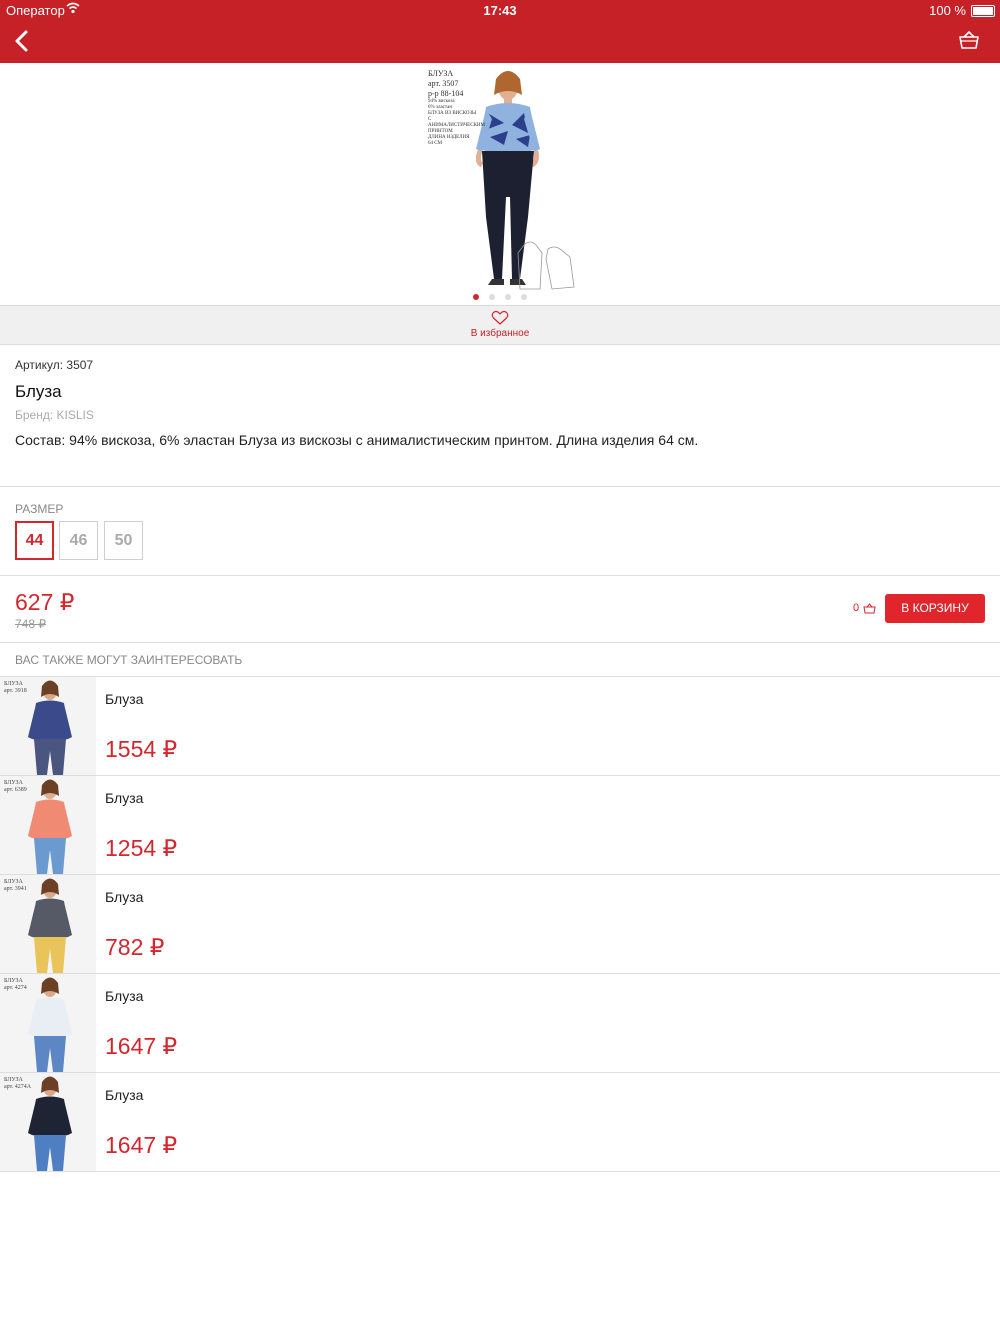 Image resolution: width=1000 pixels, height=1334 pixels. I want to click on thumbnail-label-line: арт. 4274А, so click(18, 1087).